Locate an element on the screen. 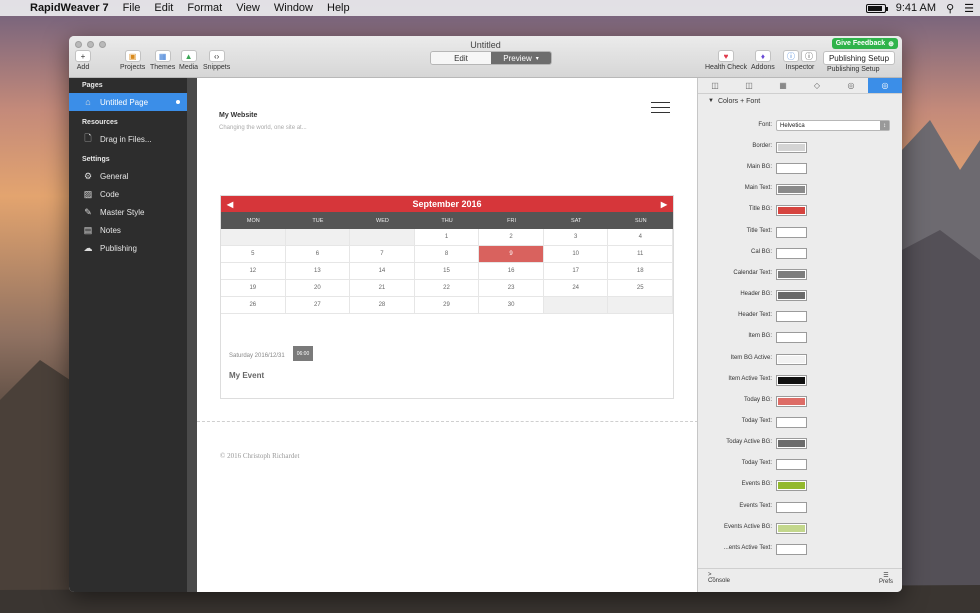  tag-icon: ◇ is located at coordinates (817, 85).